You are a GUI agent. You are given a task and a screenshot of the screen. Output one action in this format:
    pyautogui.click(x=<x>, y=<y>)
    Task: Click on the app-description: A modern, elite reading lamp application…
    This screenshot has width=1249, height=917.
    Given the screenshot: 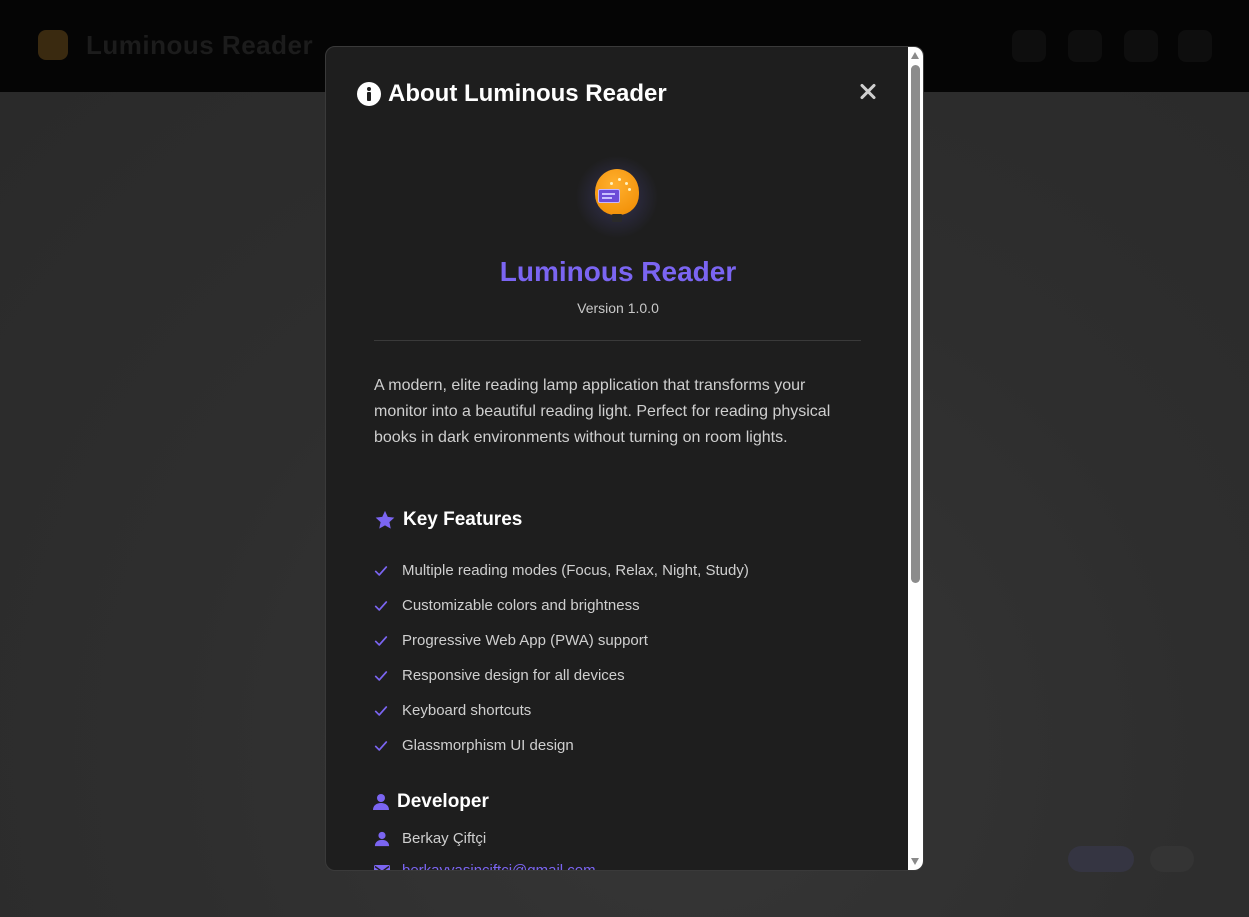 What is the action you would take?
    pyautogui.click(x=602, y=411)
    